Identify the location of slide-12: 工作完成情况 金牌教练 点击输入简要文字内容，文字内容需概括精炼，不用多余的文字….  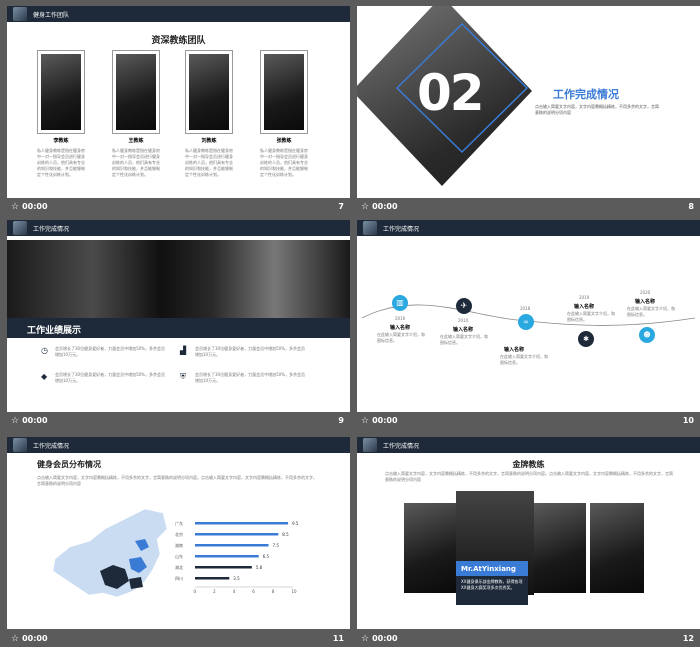
(528, 533).